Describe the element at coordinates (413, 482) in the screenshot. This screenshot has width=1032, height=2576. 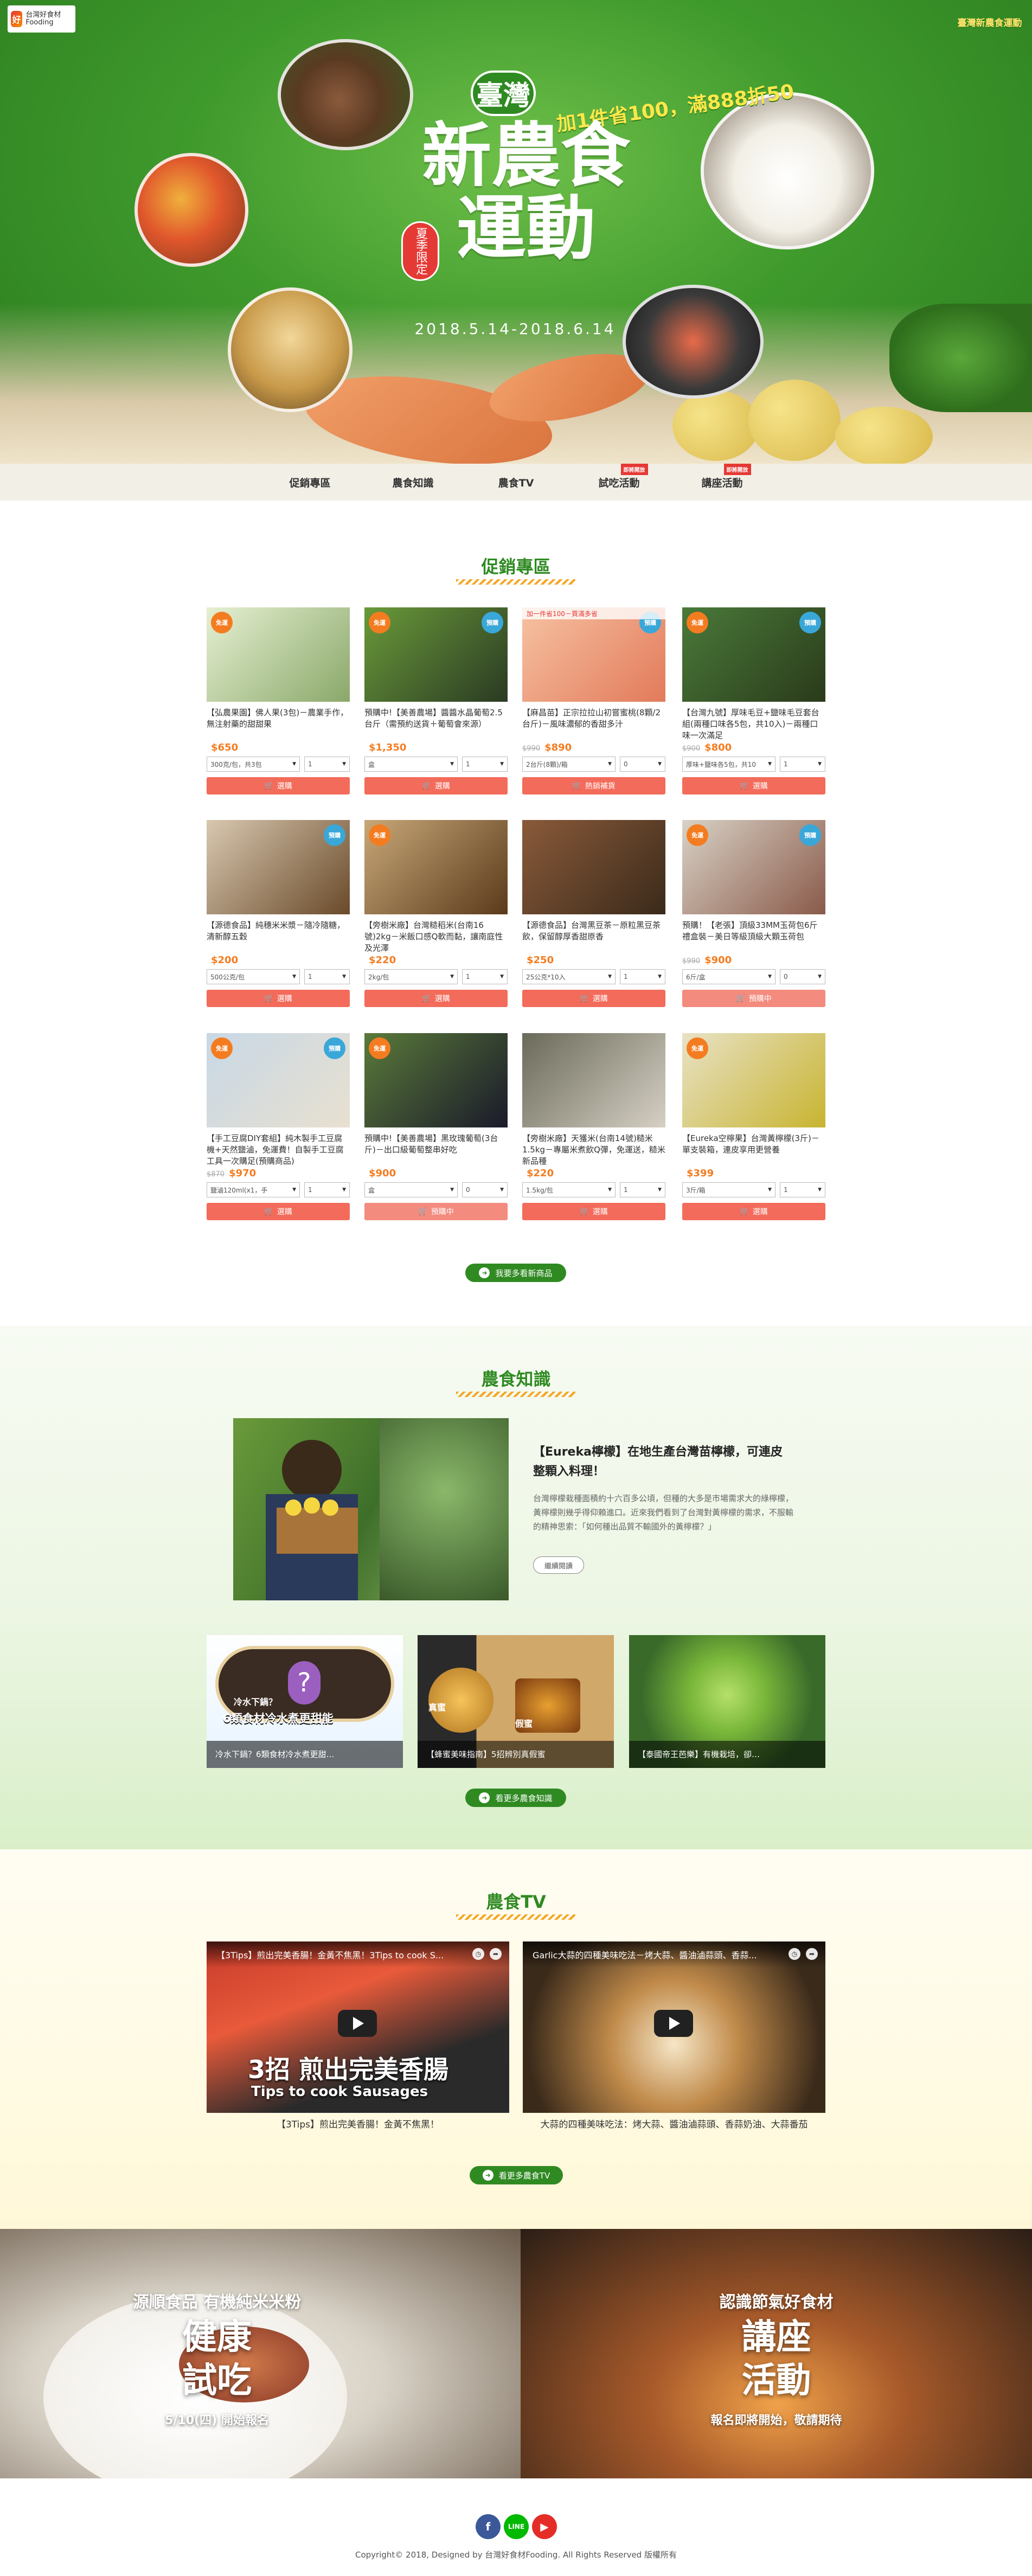
I see `nav-item-knowledge: 農食知識` at that location.